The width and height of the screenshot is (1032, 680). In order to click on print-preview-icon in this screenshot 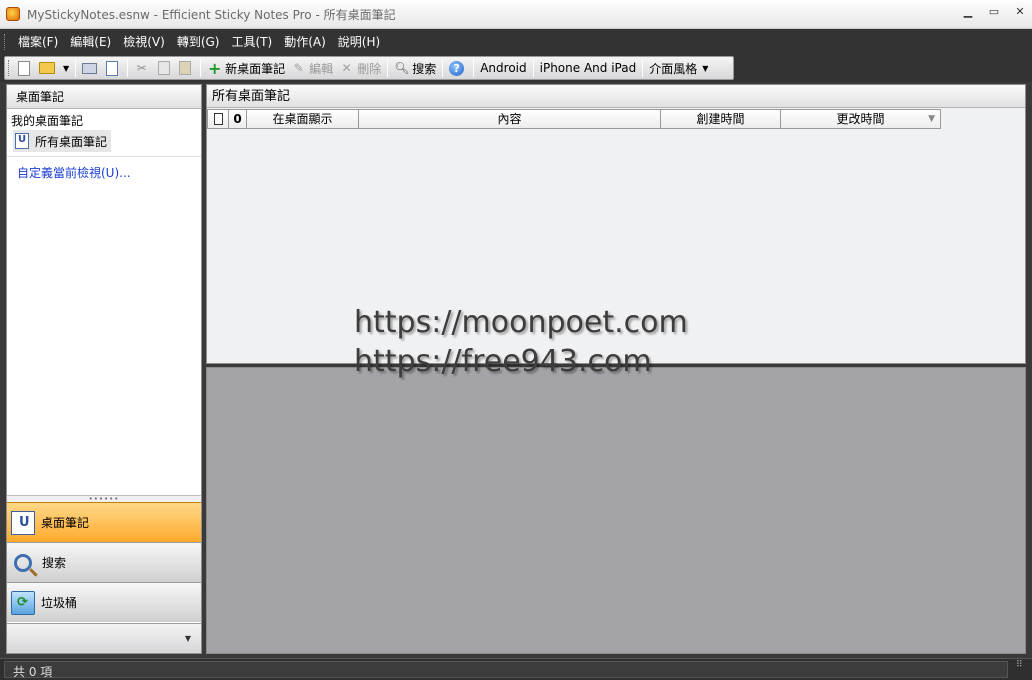, I will do `click(112, 68)`.